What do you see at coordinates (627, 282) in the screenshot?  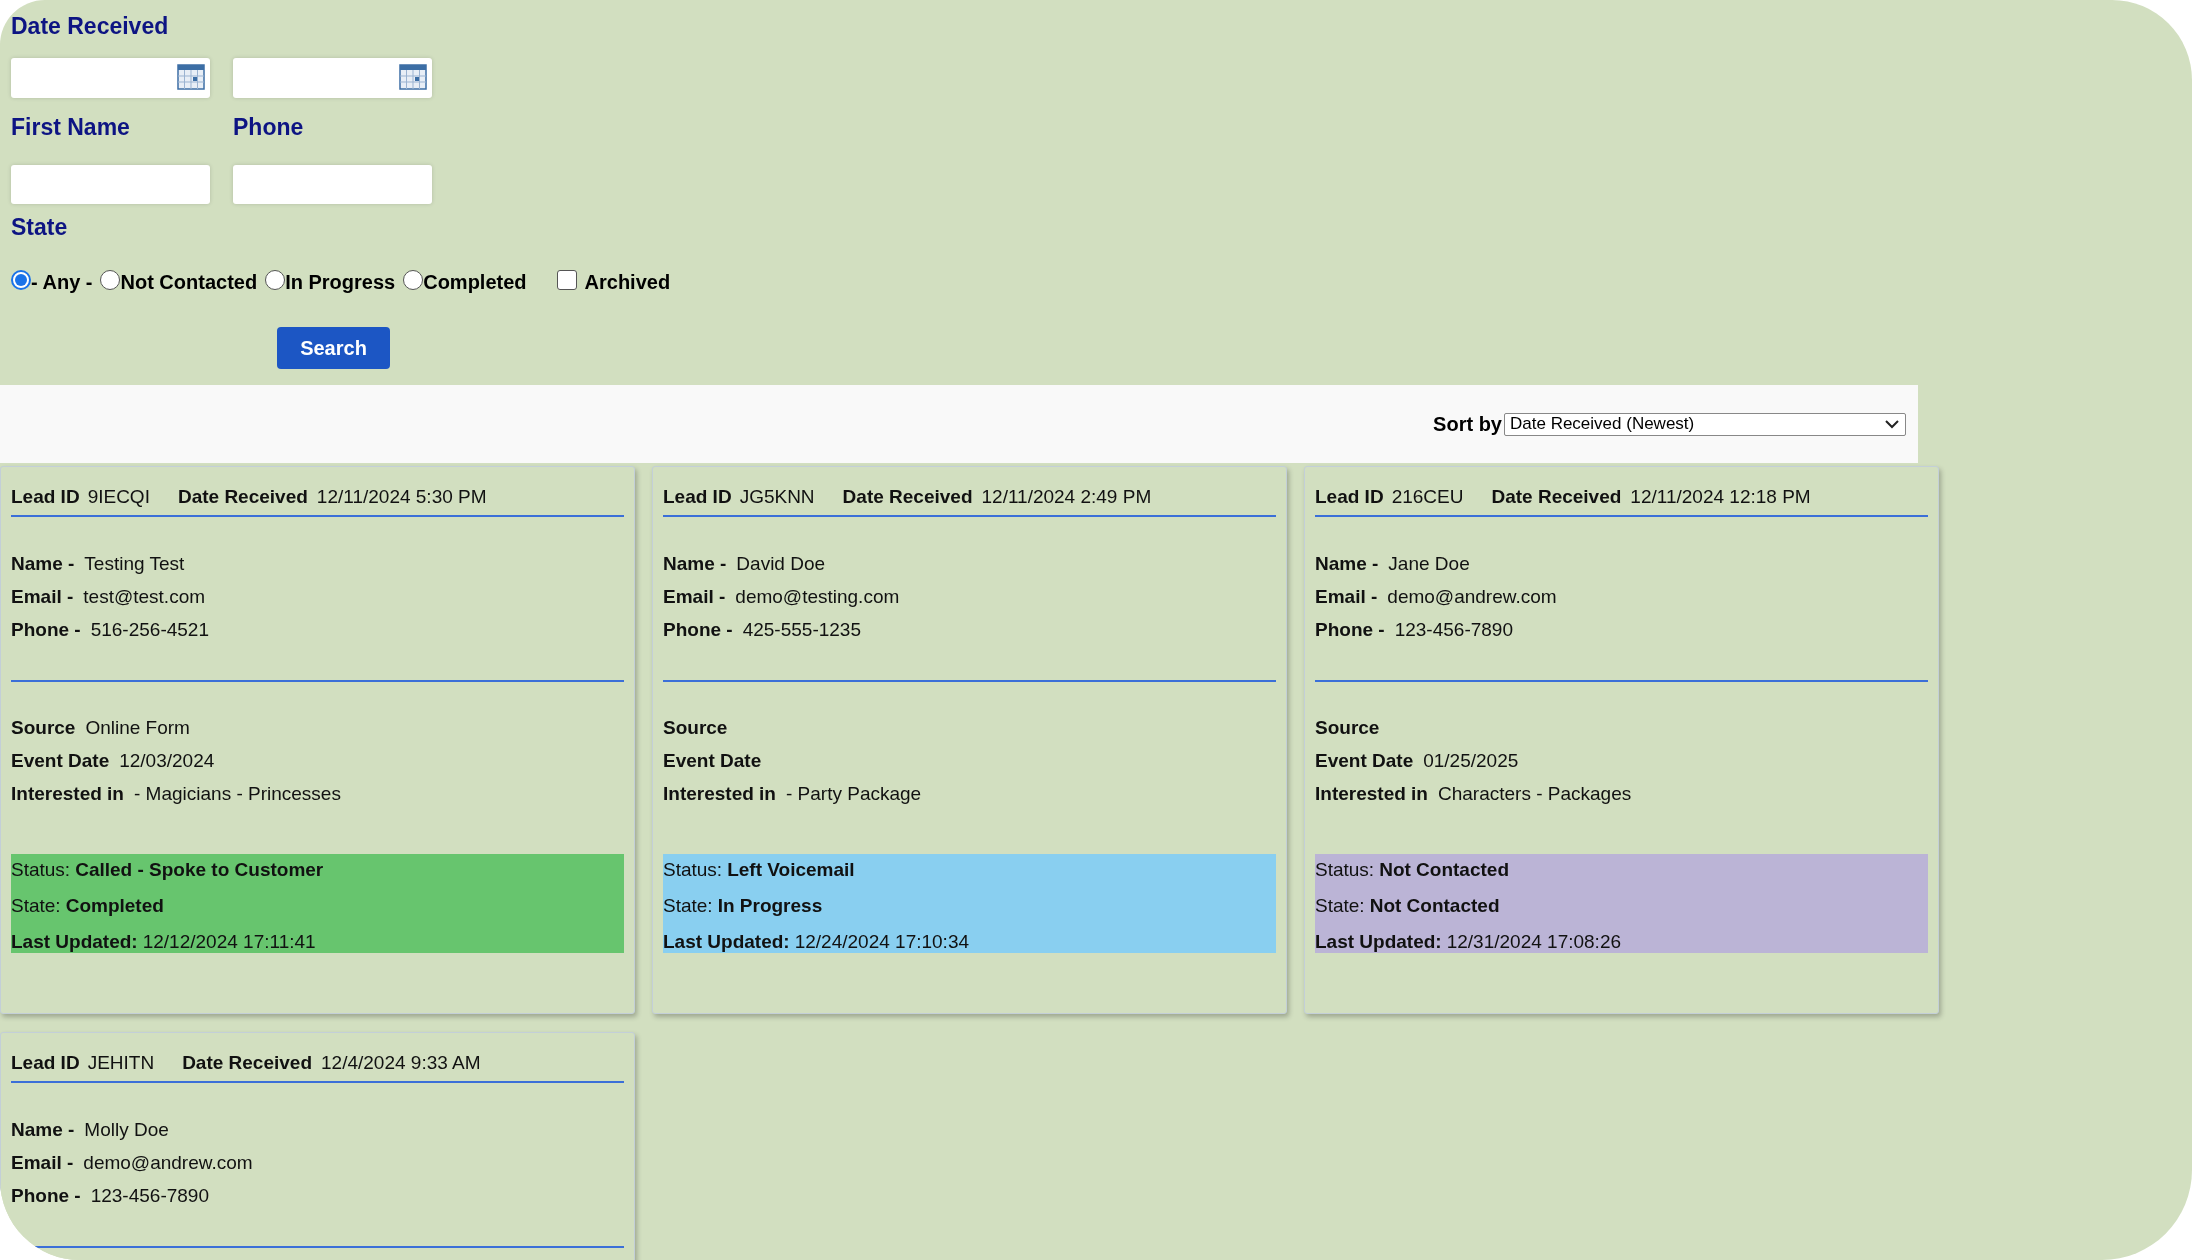 I see `checkbox-label: Archived` at bounding box center [627, 282].